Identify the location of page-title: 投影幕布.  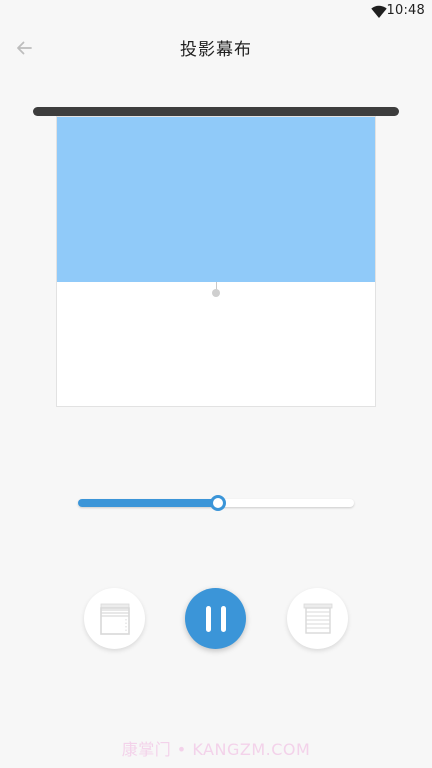
(216, 50).